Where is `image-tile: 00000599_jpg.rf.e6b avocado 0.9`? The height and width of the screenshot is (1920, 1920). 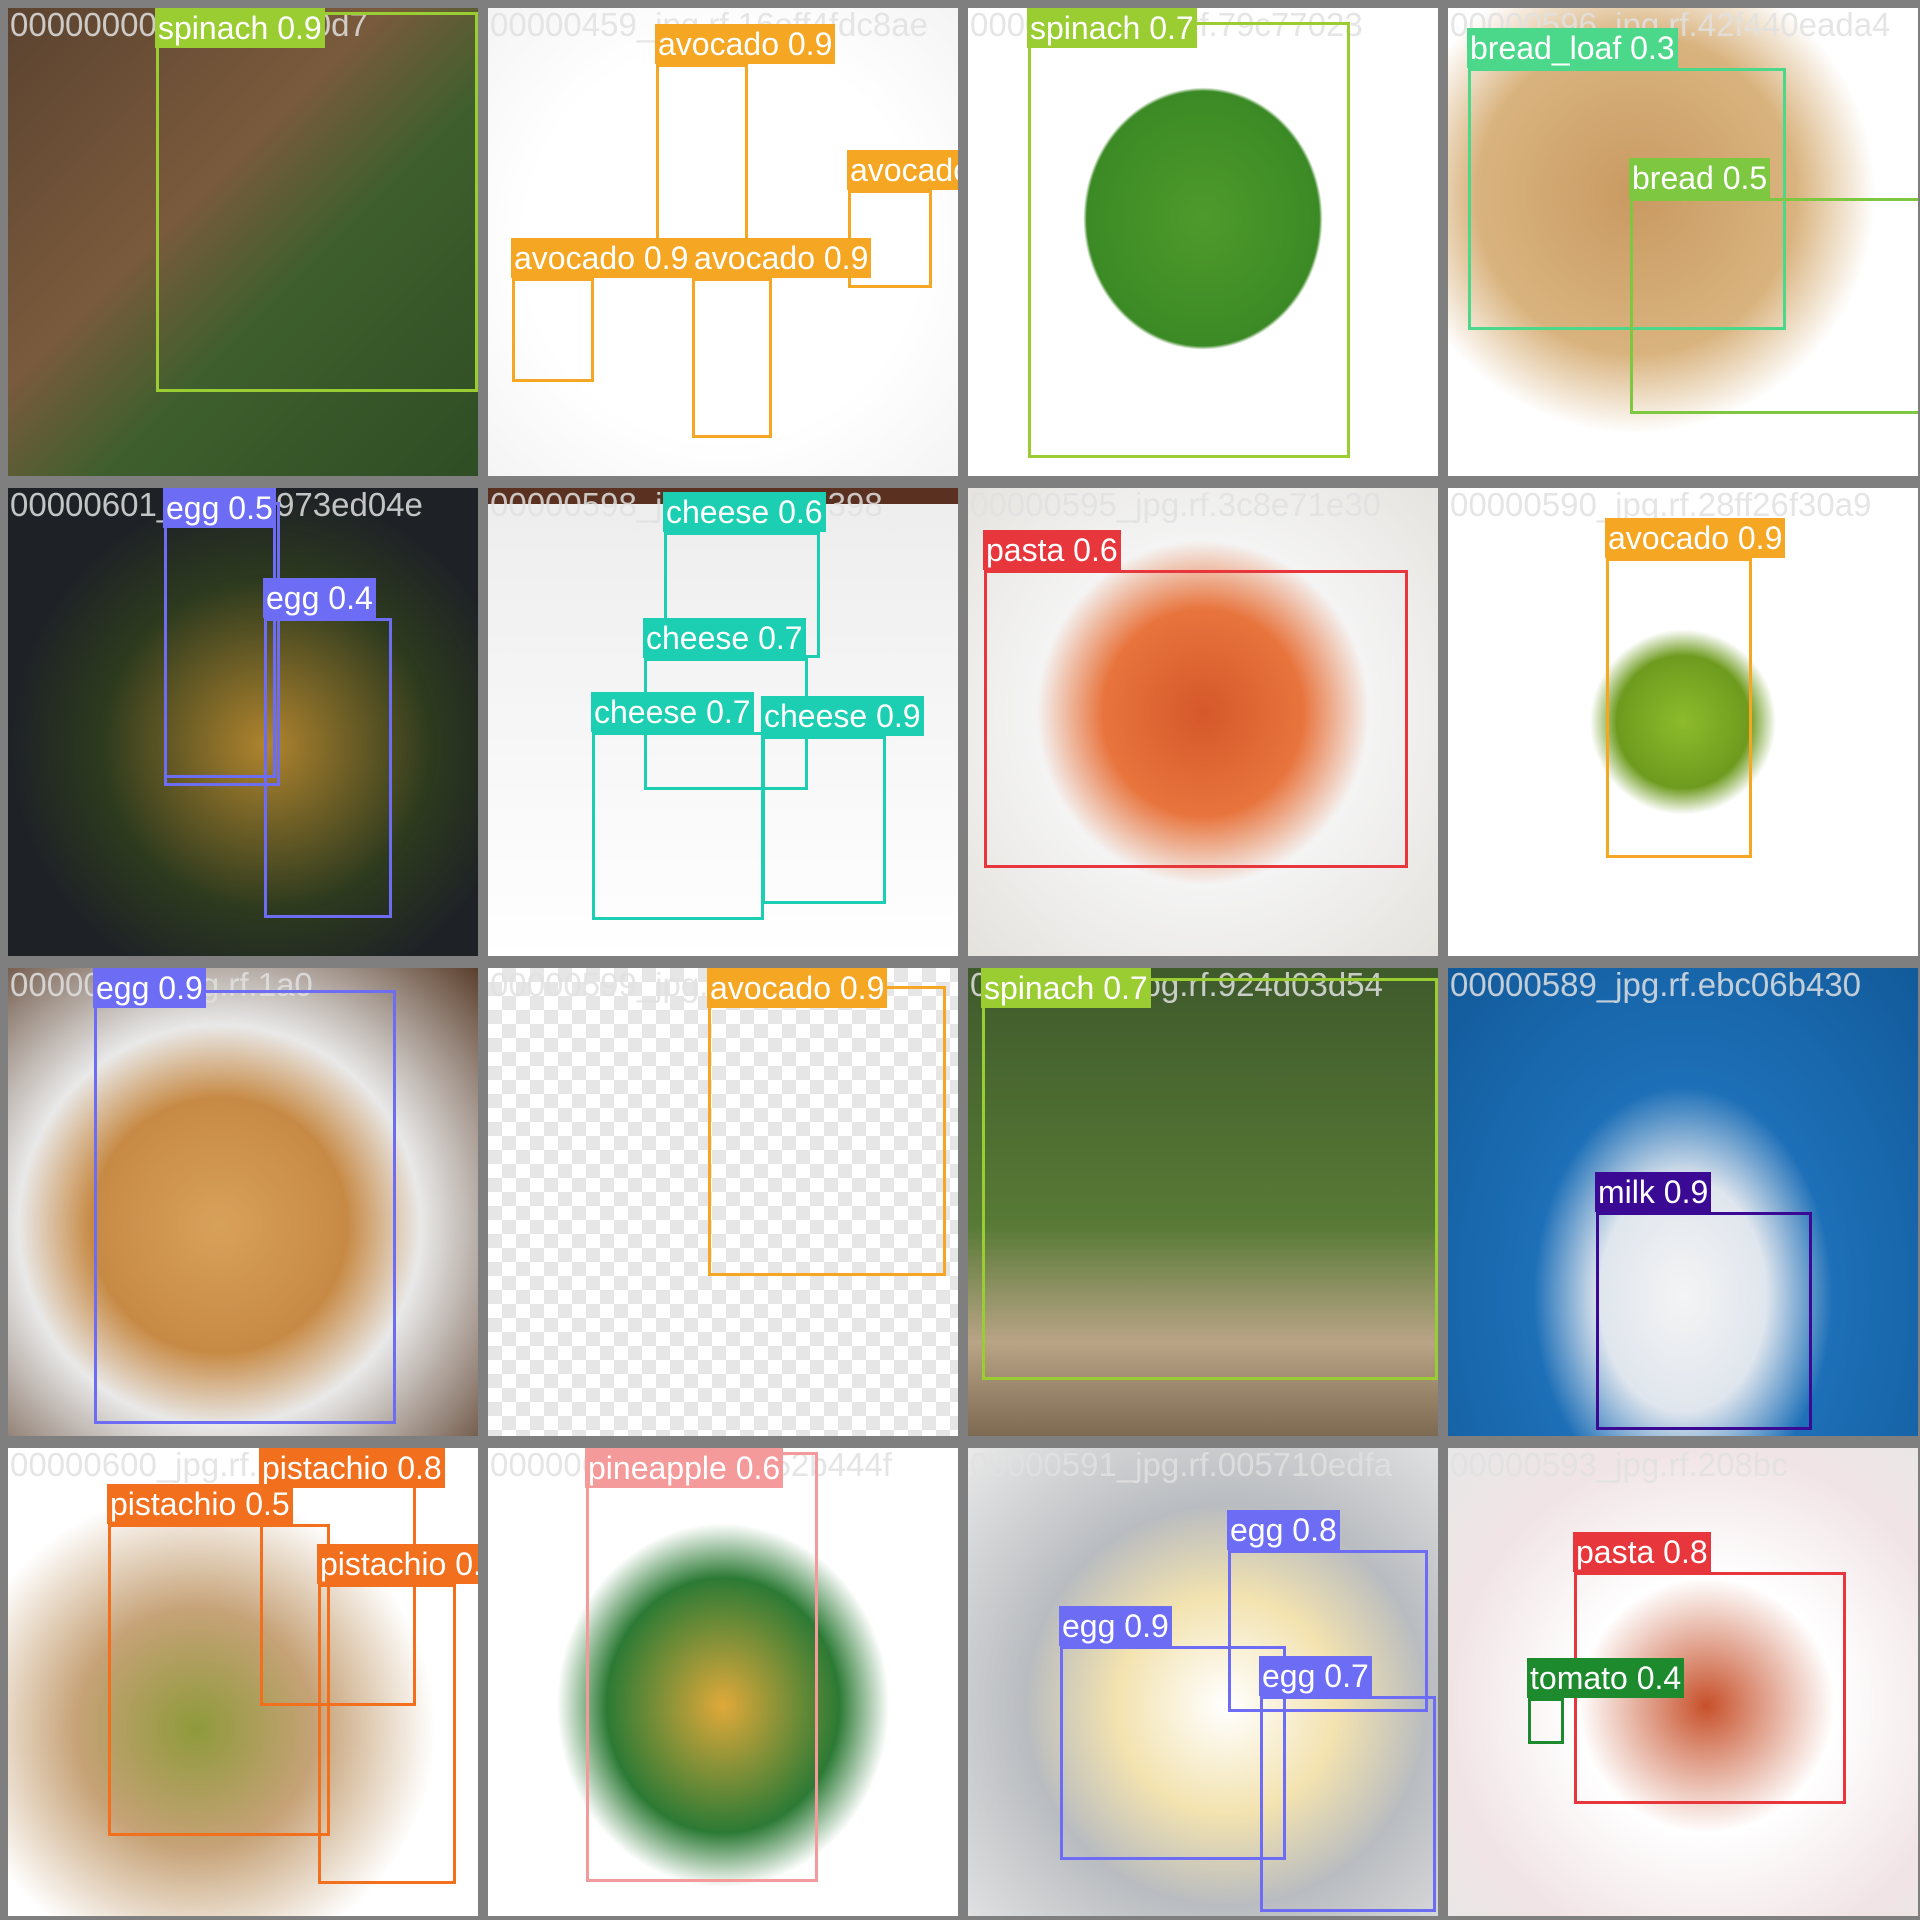 image-tile: 00000599_jpg.rf.e6b avocado 0.9 is located at coordinates (723, 1202).